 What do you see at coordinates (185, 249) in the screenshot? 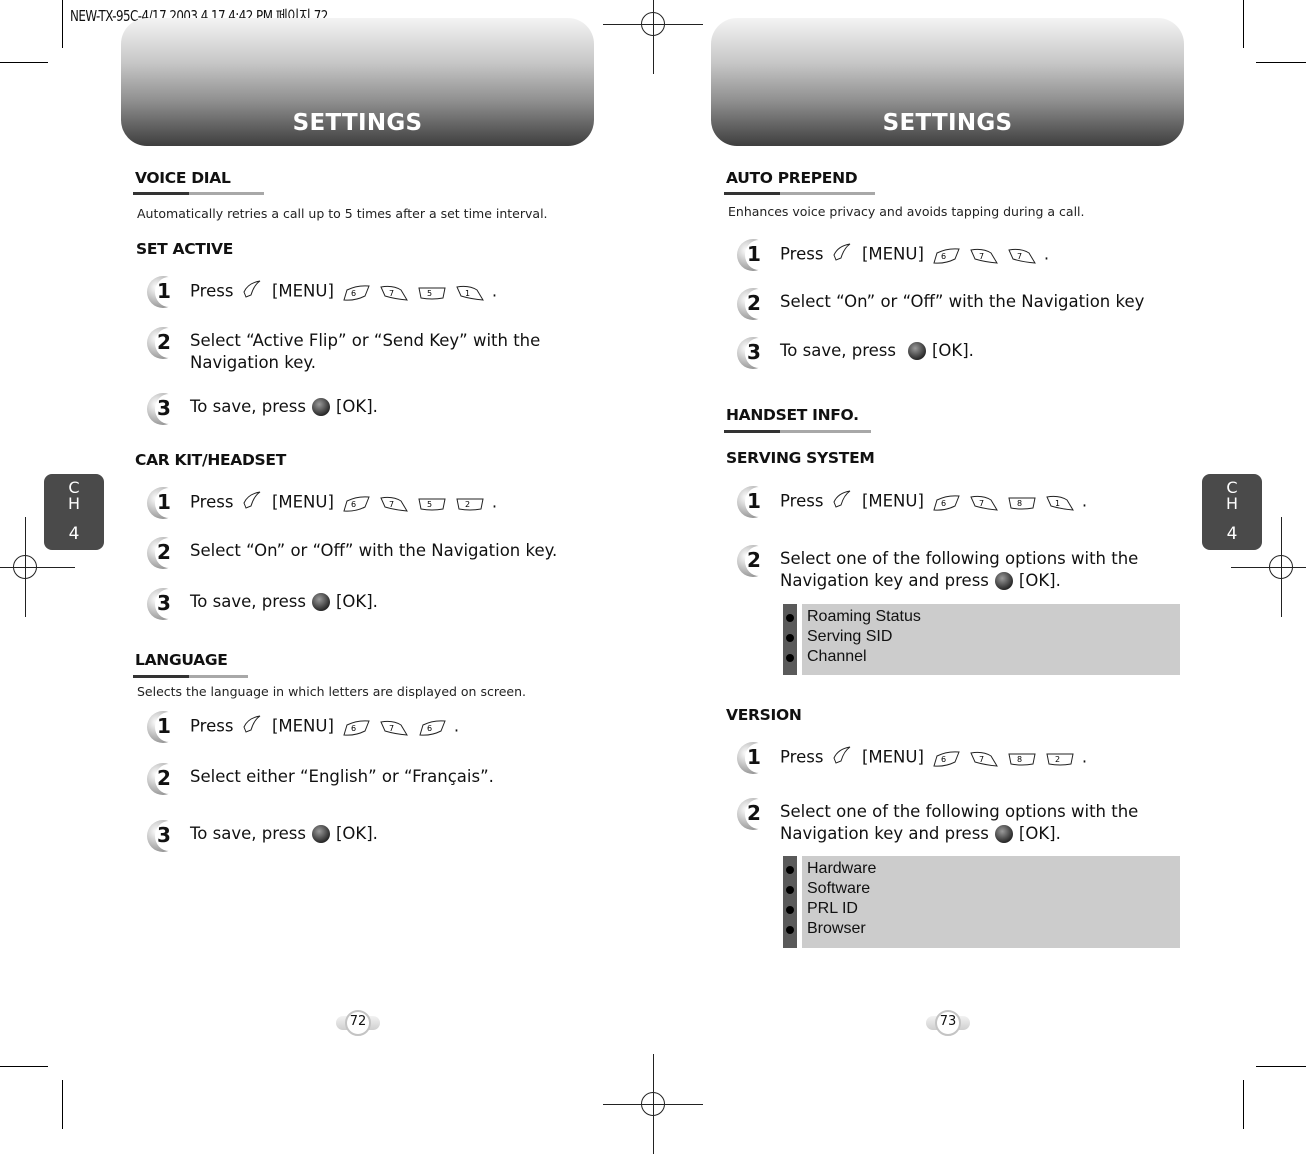
I see `subsection-title-set-active: SET ACTIVE` at bounding box center [185, 249].